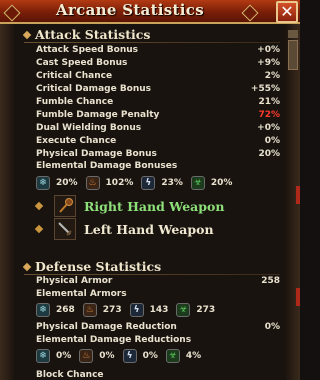 Image resolution: width=320 pixels, height=380 pixels. What do you see at coordinates (158, 89) in the screenshot?
I see `stat-row: Critical Damage Bonus +55%` at bounding box center [158, 89].